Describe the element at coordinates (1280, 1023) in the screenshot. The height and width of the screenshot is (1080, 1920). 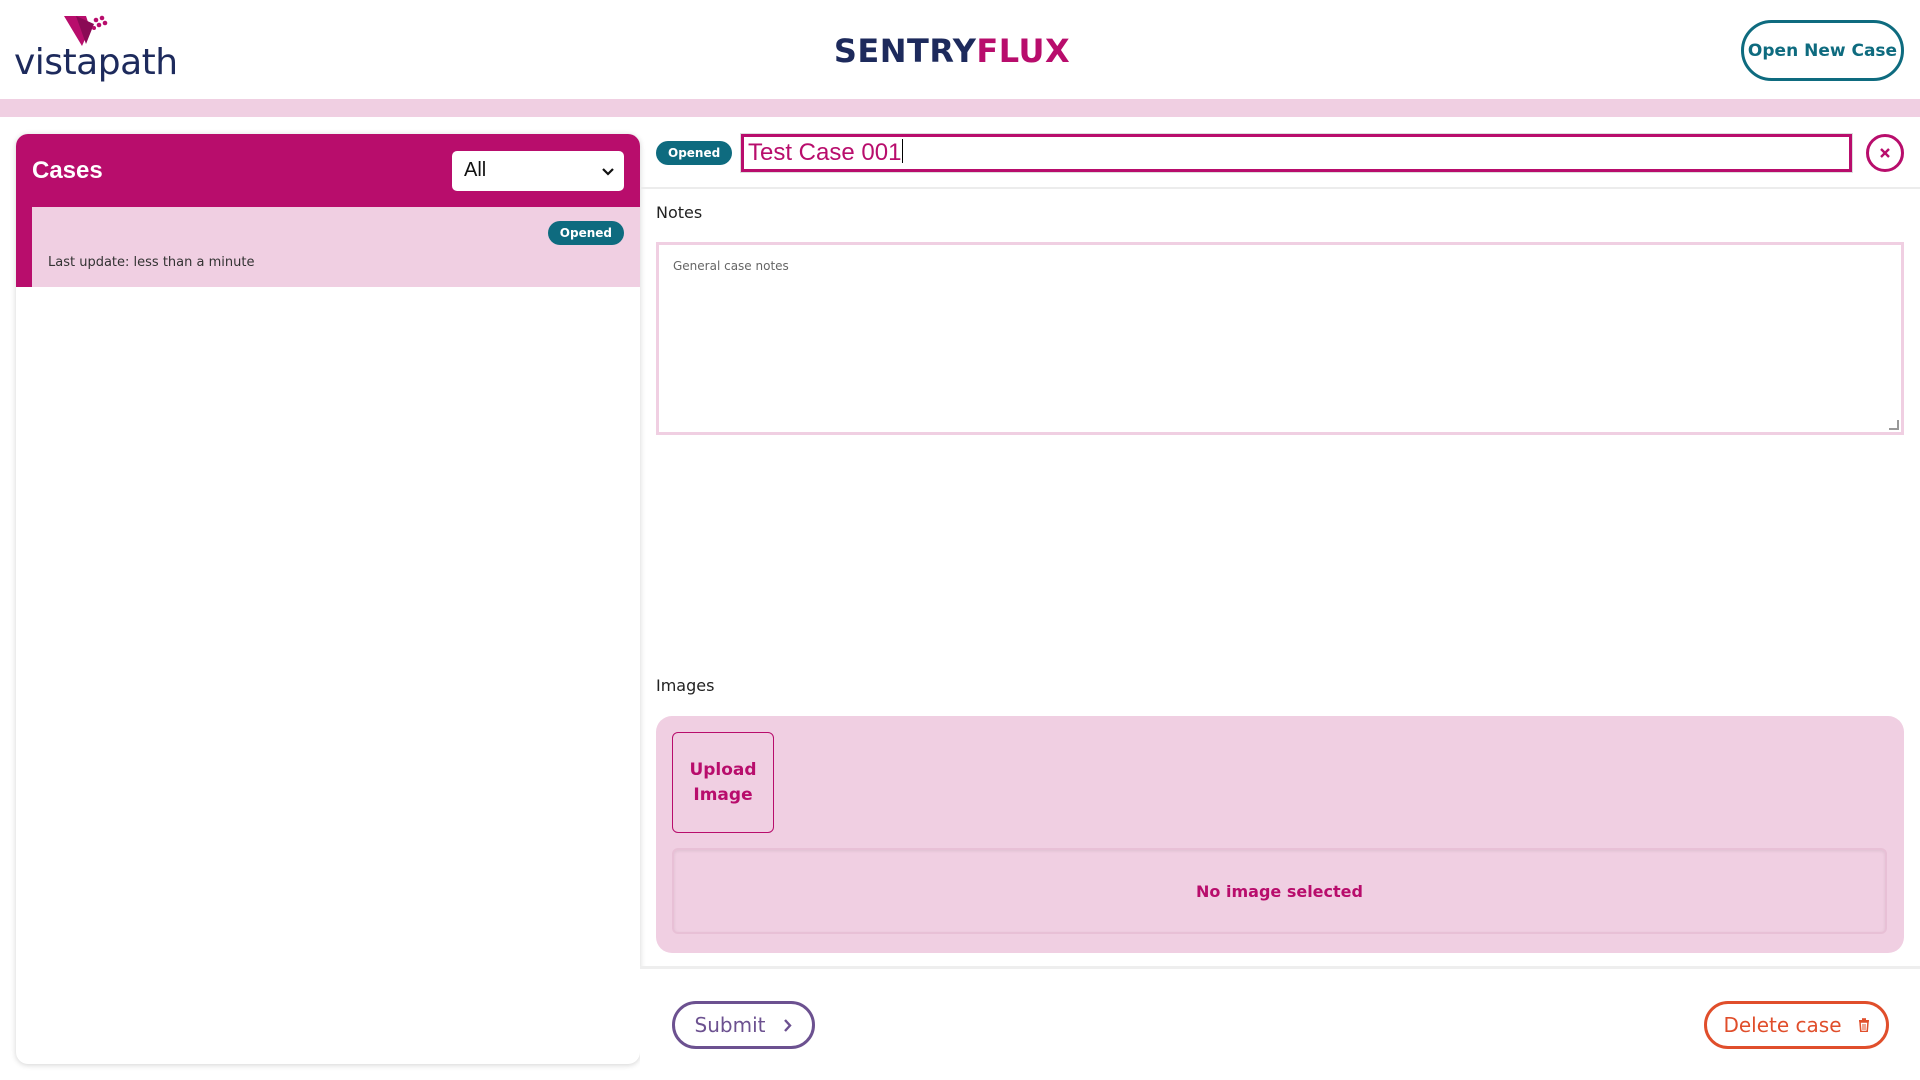
I see `case-footer: Submit Delete case` at that location.